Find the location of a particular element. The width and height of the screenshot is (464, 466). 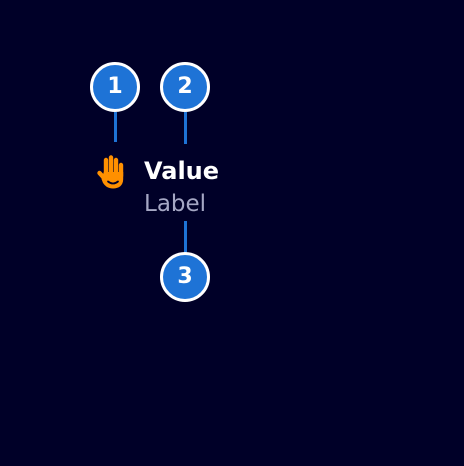

label-text: Label is located at coordinates (175, 204).